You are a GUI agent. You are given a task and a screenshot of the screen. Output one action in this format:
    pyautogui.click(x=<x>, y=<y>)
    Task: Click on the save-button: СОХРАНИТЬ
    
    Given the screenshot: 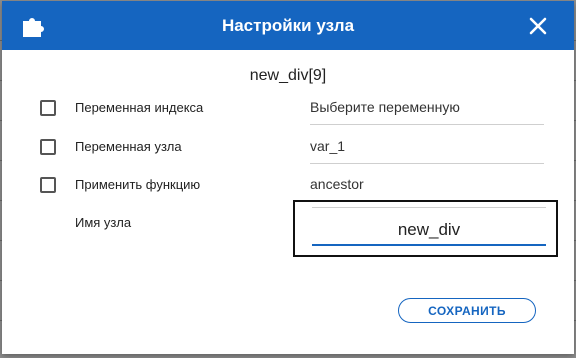 What is the action you would take?
    pyautogui.click(x=467, y=310)
    